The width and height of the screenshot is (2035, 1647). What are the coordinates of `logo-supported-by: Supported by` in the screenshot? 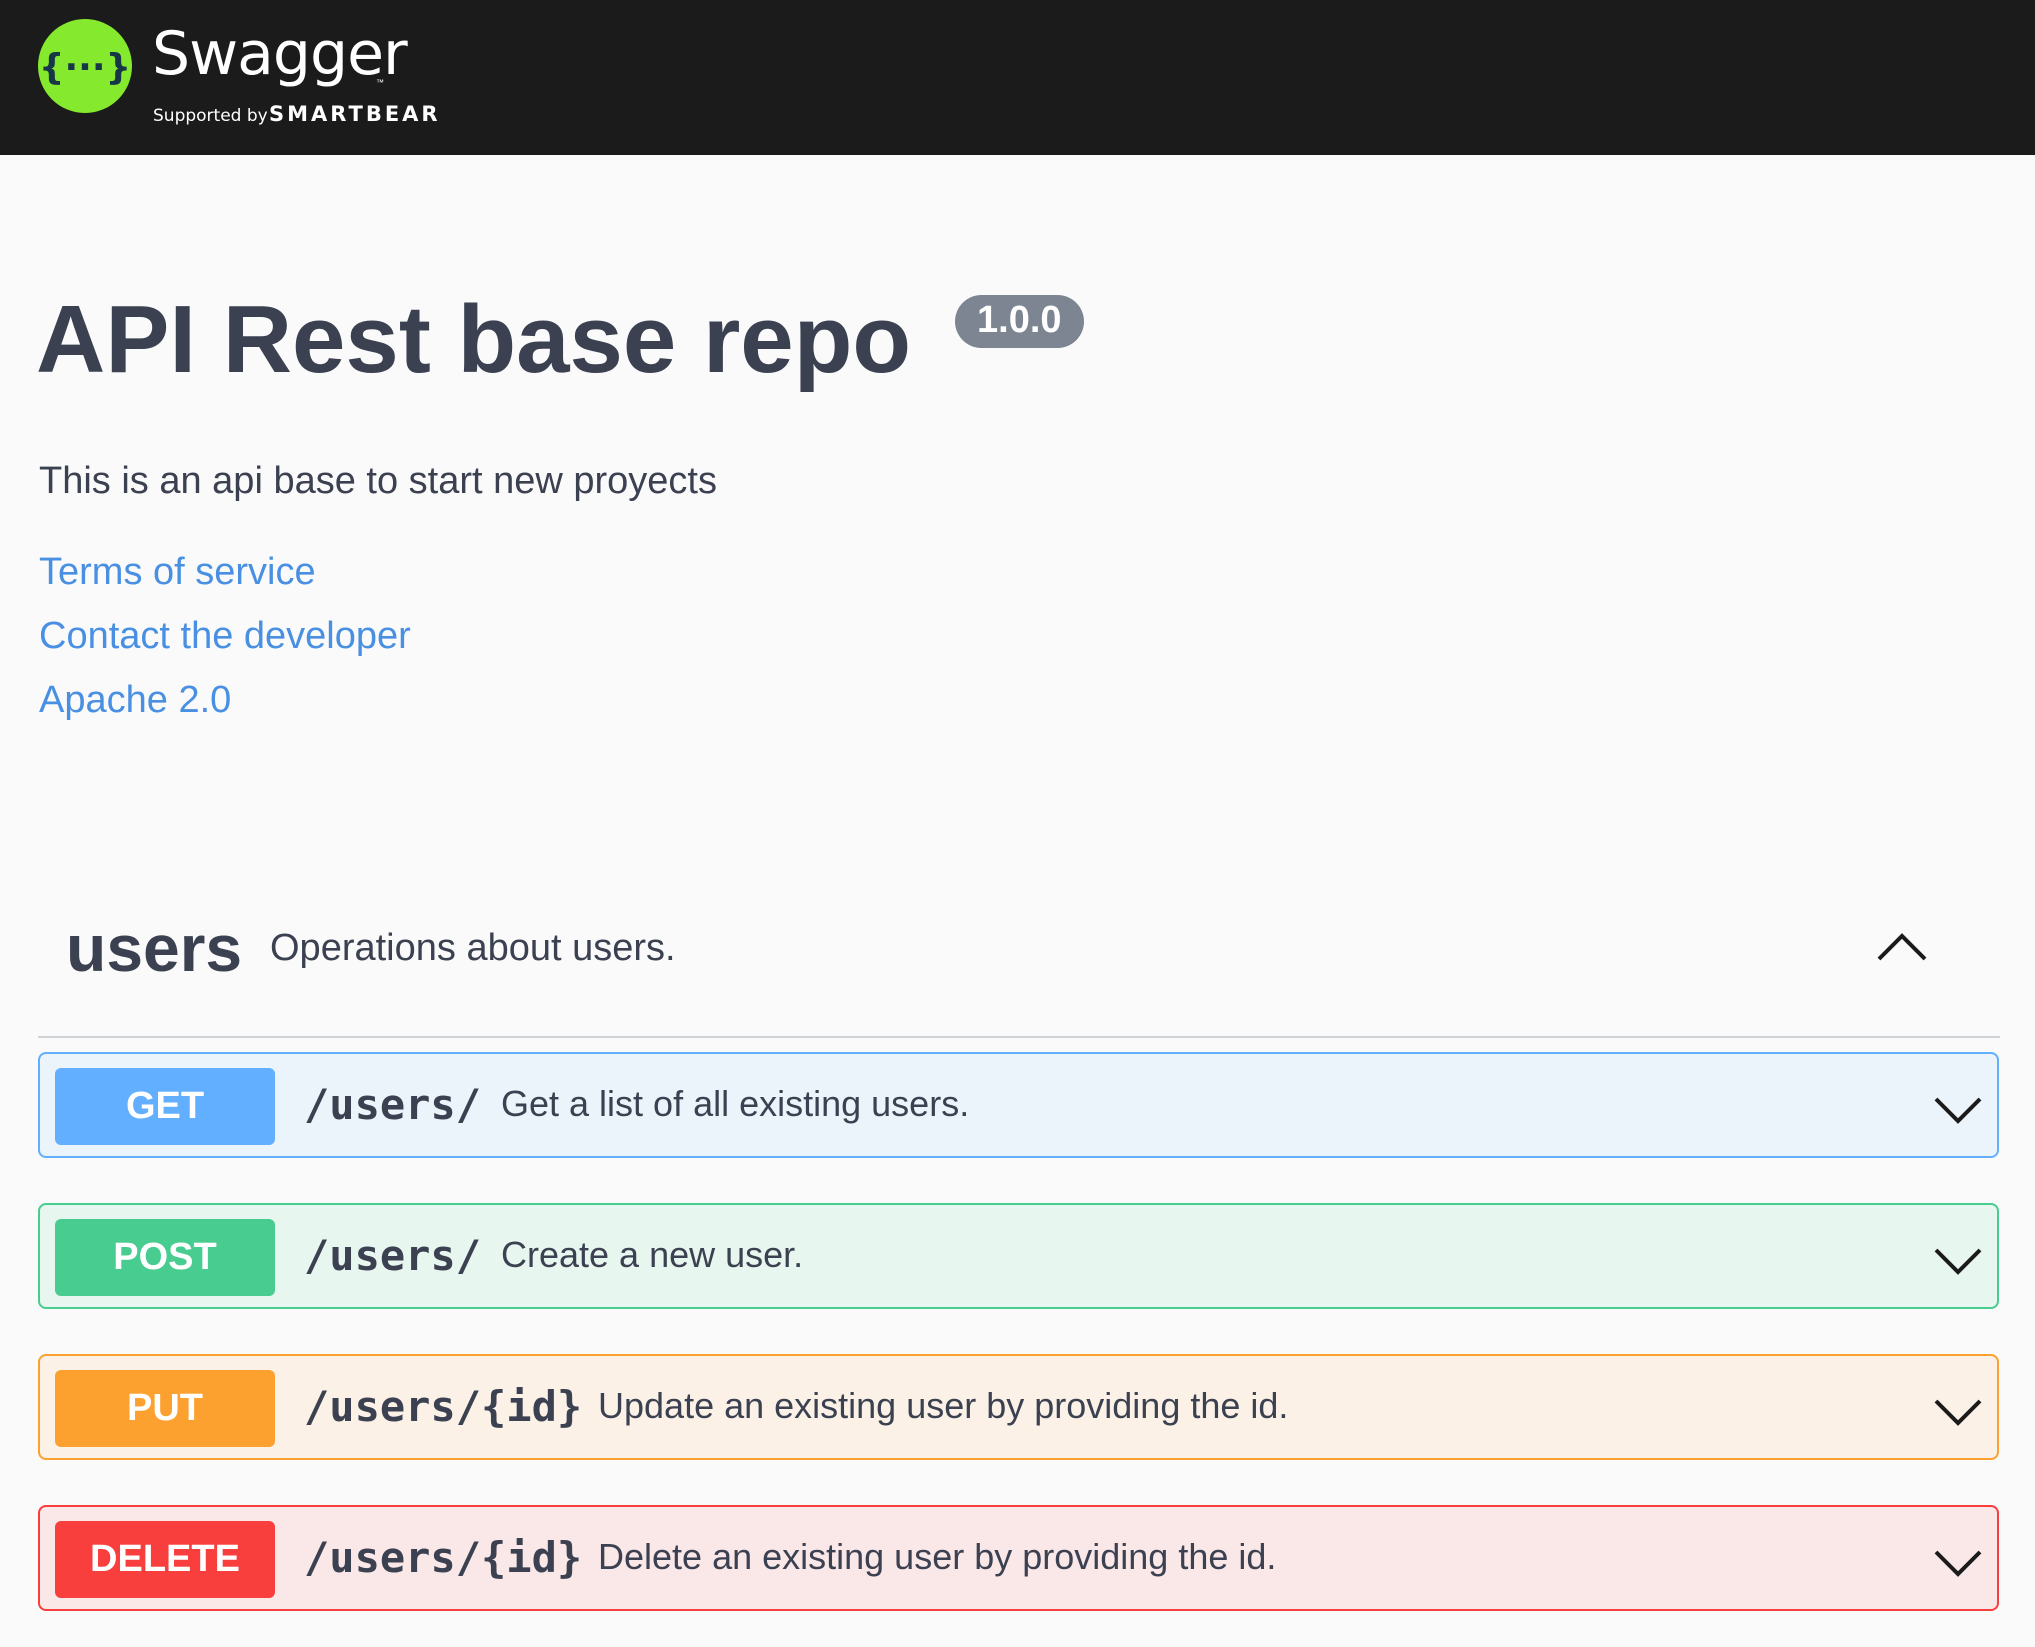 It's located at (210, 116).